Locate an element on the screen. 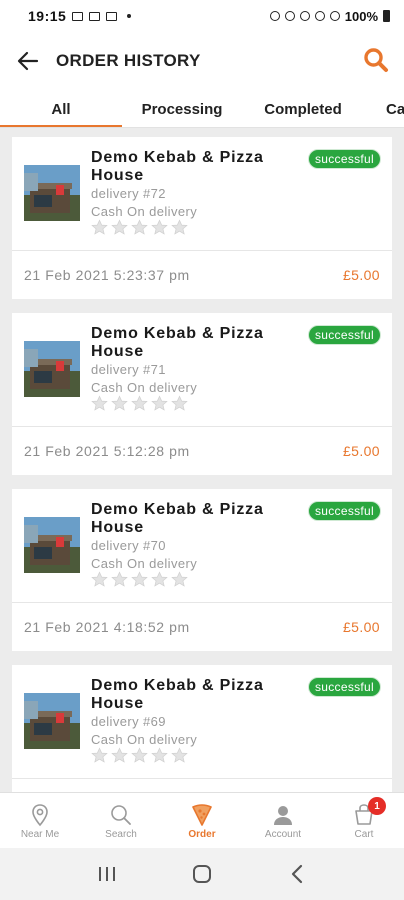  app-bar: ORDER HISTORY is located at coordinates (202, 61).